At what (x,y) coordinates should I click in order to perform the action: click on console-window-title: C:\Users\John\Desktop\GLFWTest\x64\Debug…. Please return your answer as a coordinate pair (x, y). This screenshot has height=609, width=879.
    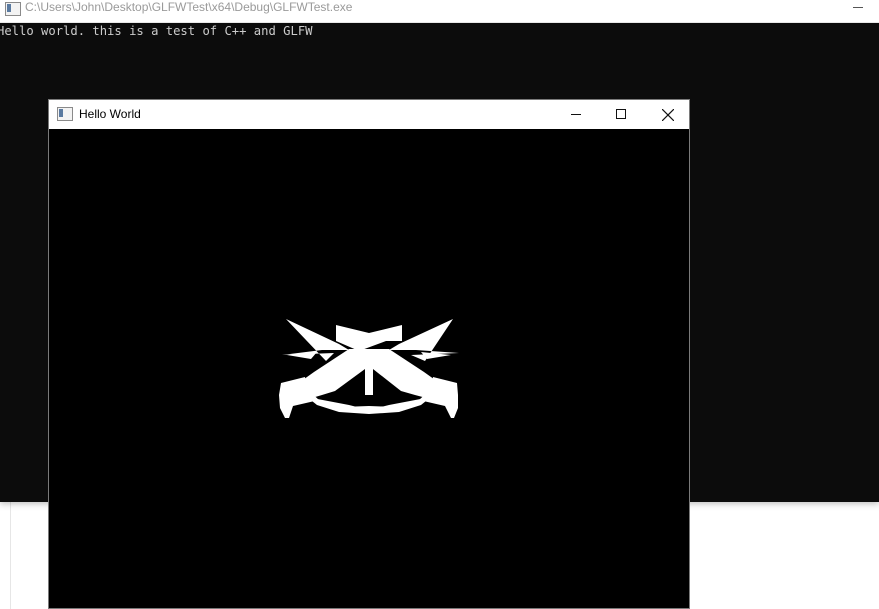
    Looking at the image, I should click on (189, 7).